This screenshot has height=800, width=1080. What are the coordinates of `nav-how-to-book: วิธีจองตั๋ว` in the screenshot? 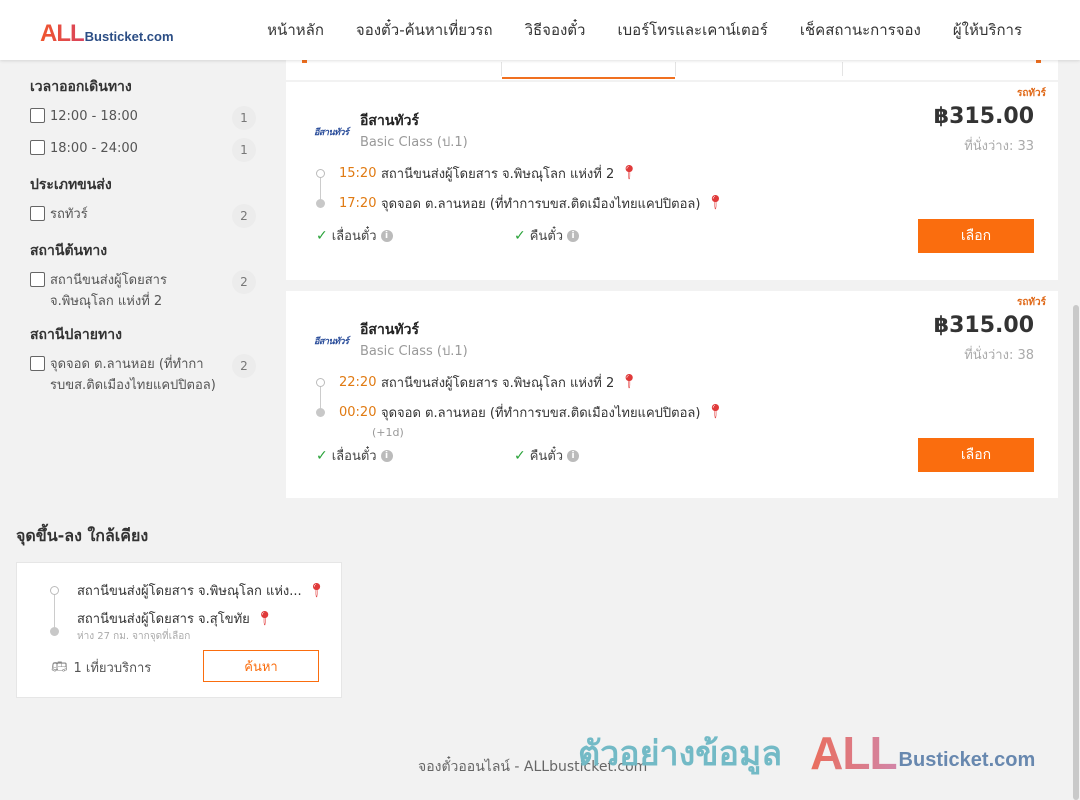 It's located at (555, 30).